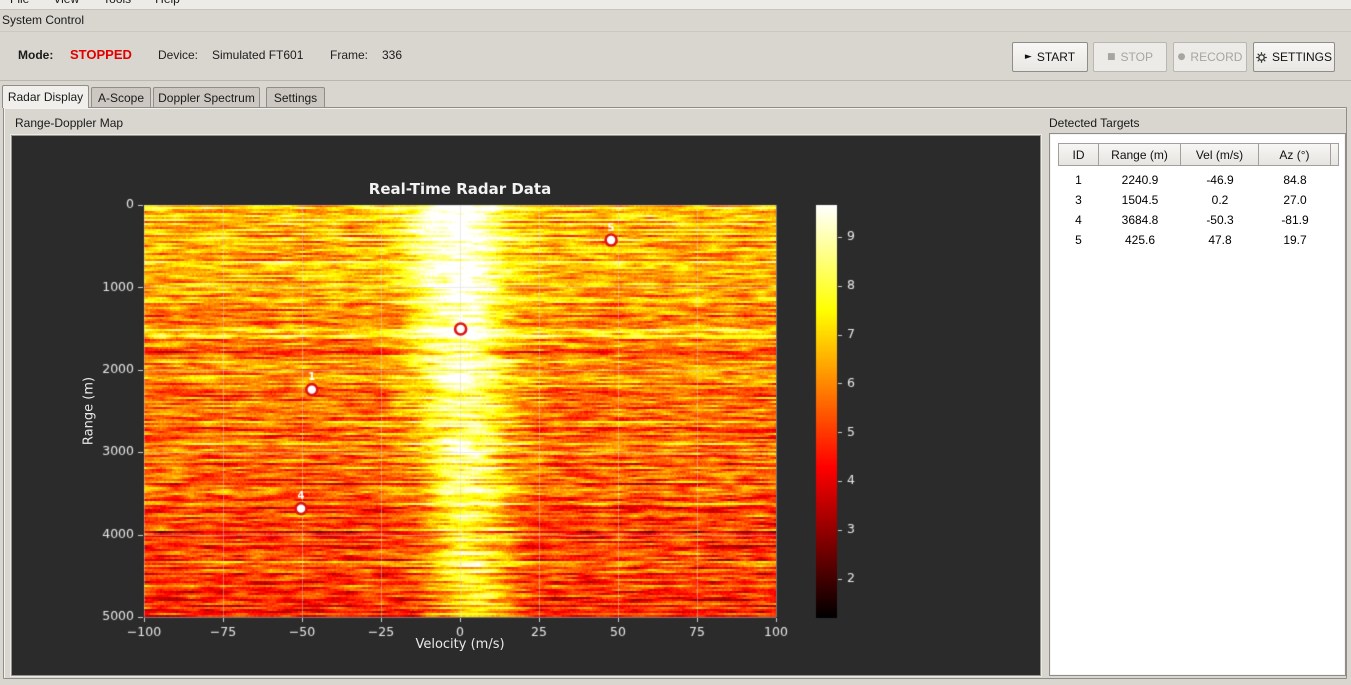  Describe the element at coordinates (1198, 240) in the screenshot. I see `table-row: 5 425.6 47.8 19.7` at that location.